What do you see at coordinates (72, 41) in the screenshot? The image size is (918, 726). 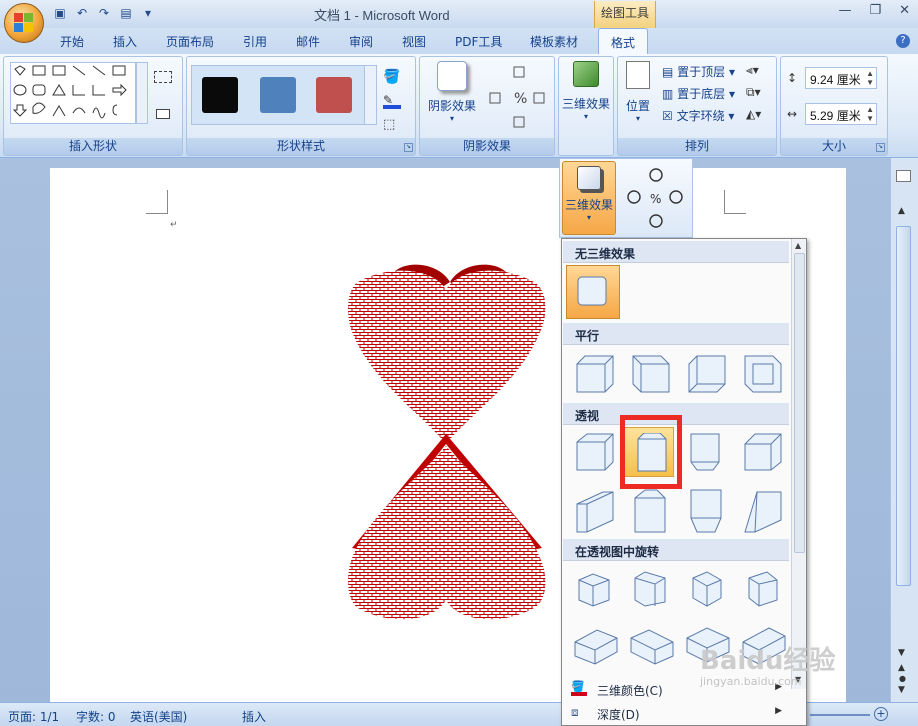 I see `tab-home: 开始` at bounding box center [72, 41].